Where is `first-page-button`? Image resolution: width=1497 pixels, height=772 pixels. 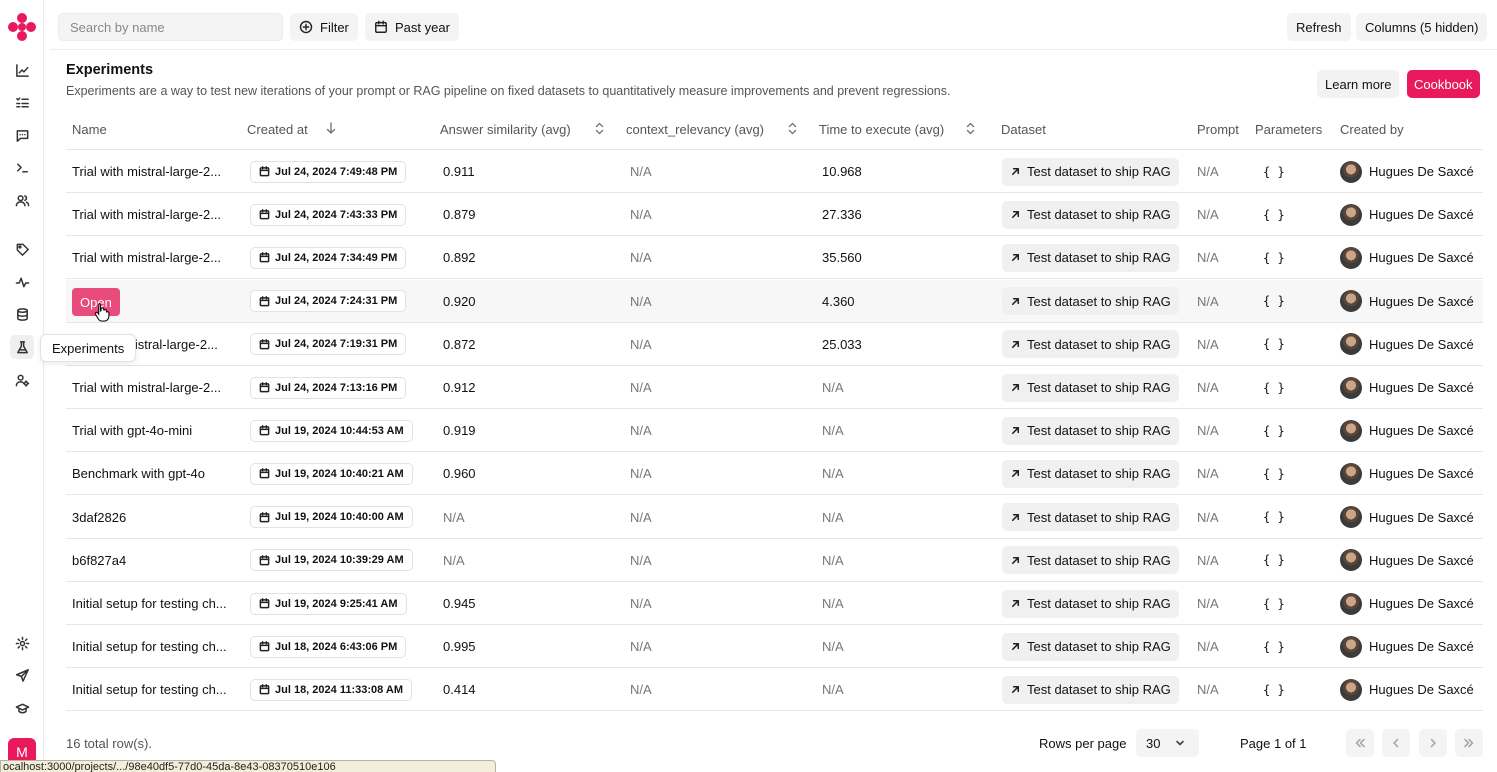 first-page-button is located at coordinates (1360, 743).